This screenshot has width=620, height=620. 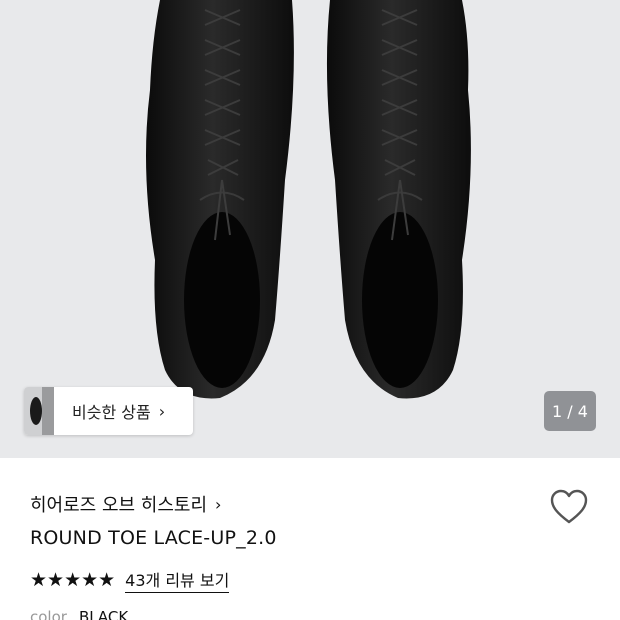 I want to click on color-row: color BLACK, so click(x=79, y=614).